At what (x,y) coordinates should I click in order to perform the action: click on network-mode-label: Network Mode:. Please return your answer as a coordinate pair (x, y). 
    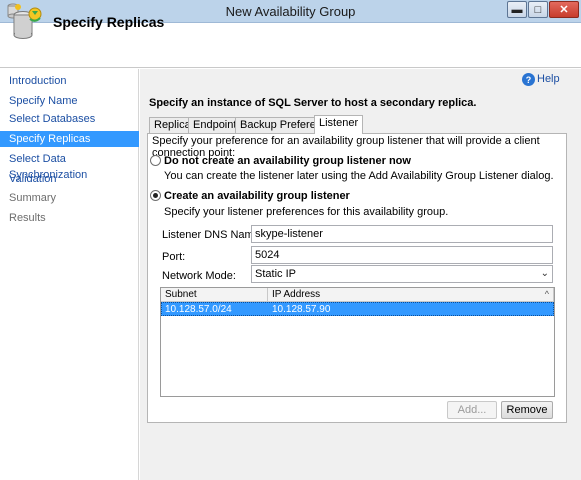
    Looking at the image, I should click on (199, 276).